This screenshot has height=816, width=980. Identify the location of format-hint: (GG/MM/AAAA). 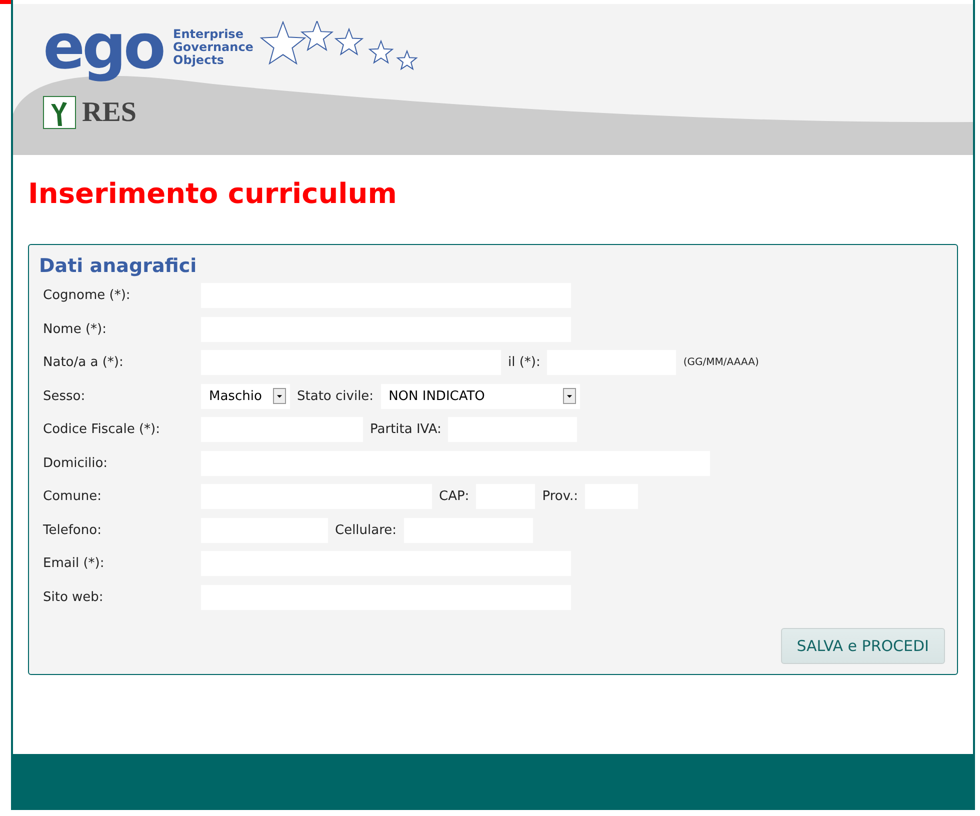
(721, 362).